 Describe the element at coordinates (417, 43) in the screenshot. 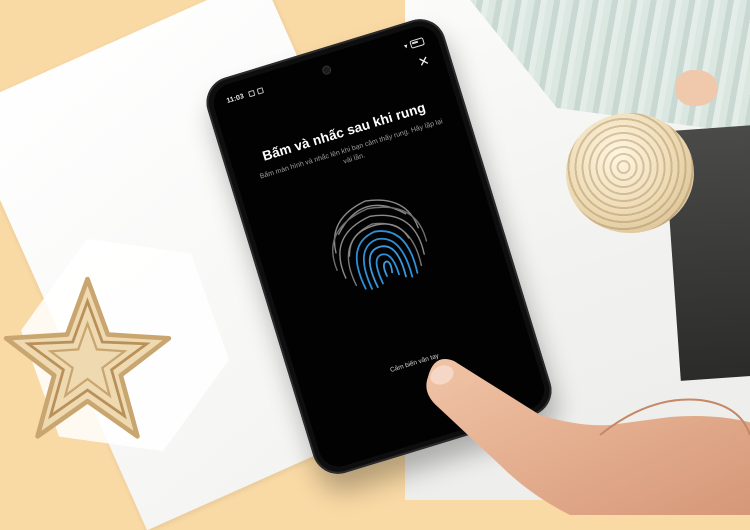

I see `battery-icon` at that location.